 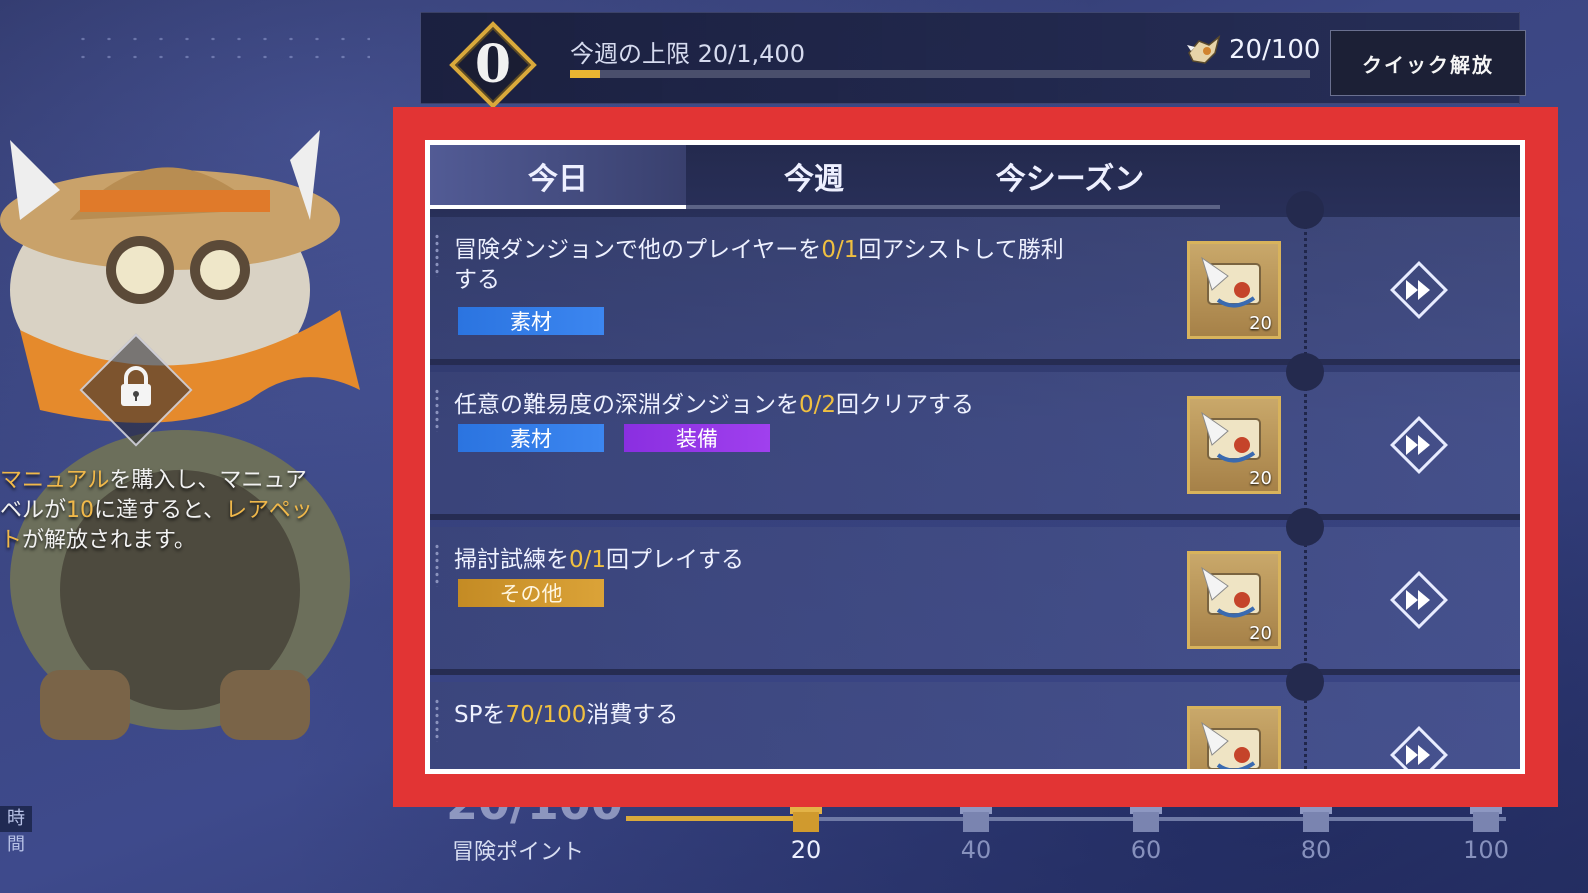 What do you see at coordinates (905, 405) in the screenshot?
I see `task-text-after: 回クリアする` at bounding box center [905, 405].